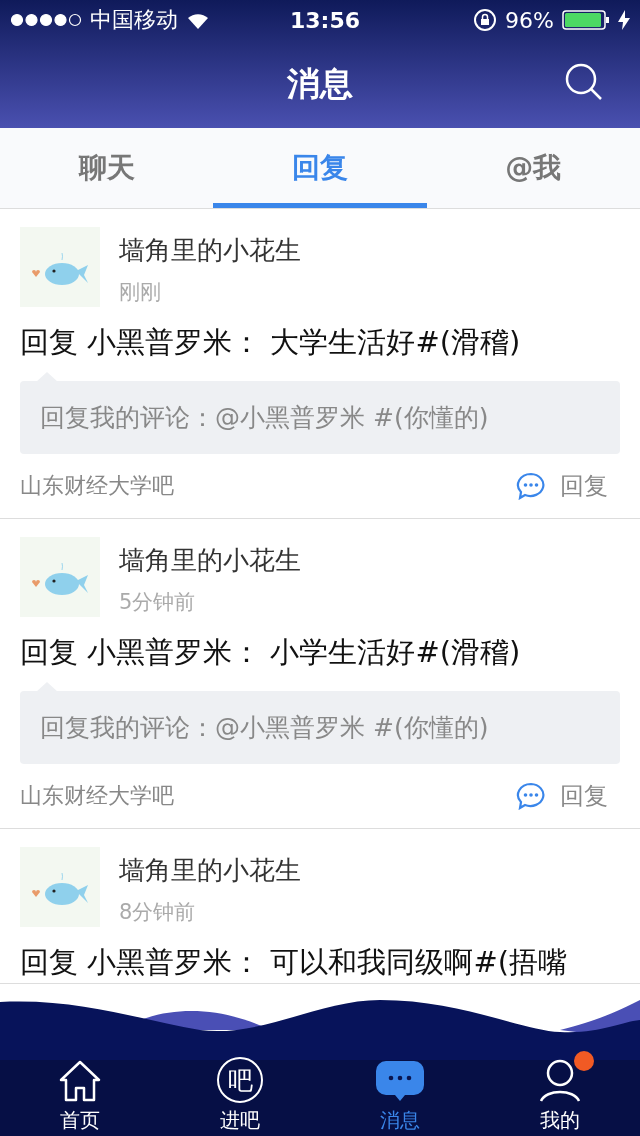 Image resolution: width=640 pixels, height=1136 pixels. I want to click on page-title: 消息, so click(320, 83).